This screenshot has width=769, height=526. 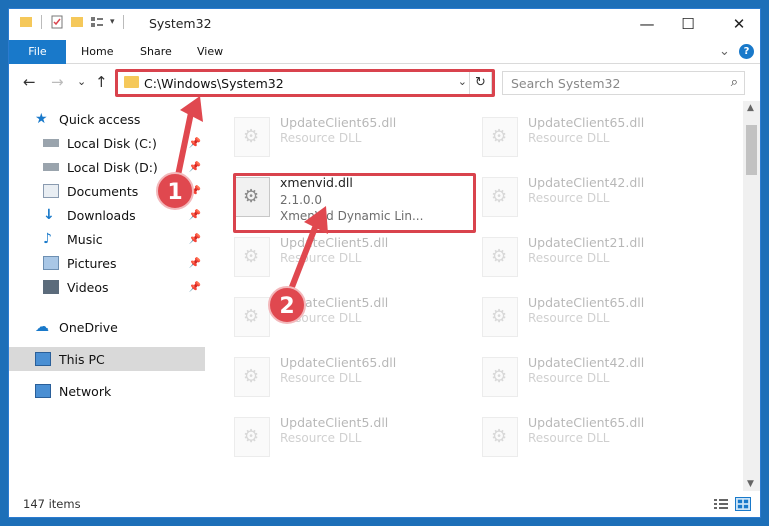 I want to click on scroll-thumb, so click(x=751, y=150).